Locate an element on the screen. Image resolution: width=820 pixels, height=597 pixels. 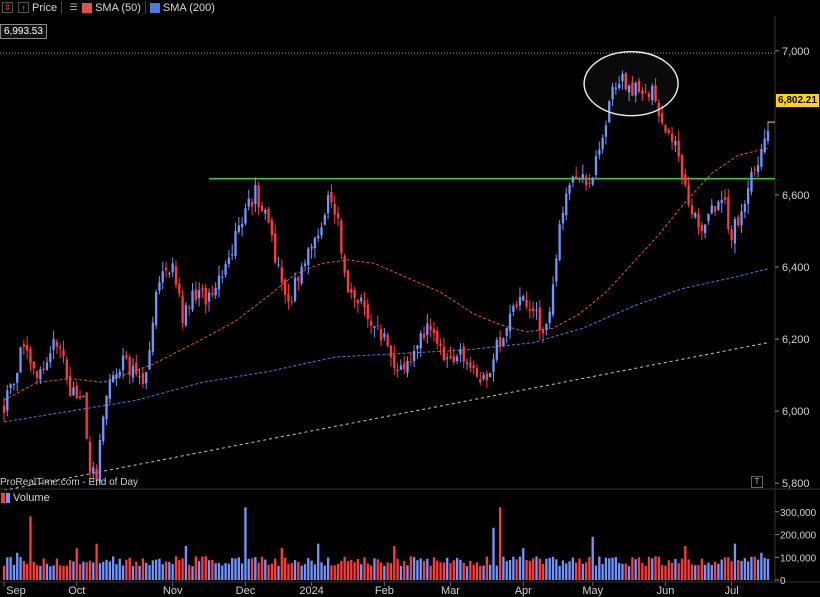
collapse-icon: ⇳ is located at coordinates (7, 7).